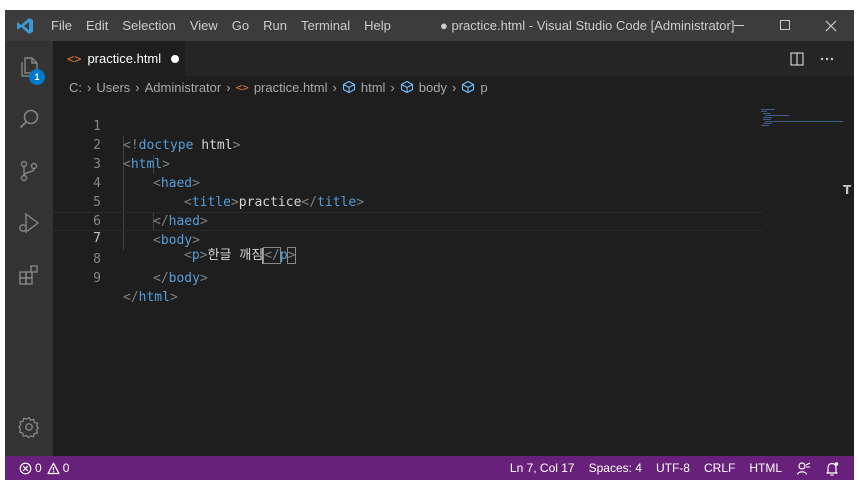  Describe the element at coordinates (363, 87) in the screenshot. I see `breadcrumb-symbol-html: html` at that location.